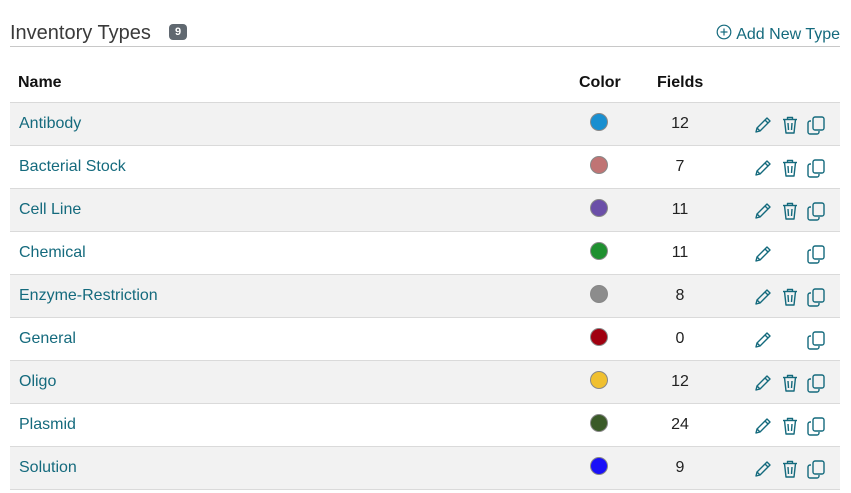 The image size is (851, 493). I want to click on type-name-link: Plasmid, so click(47, 425).